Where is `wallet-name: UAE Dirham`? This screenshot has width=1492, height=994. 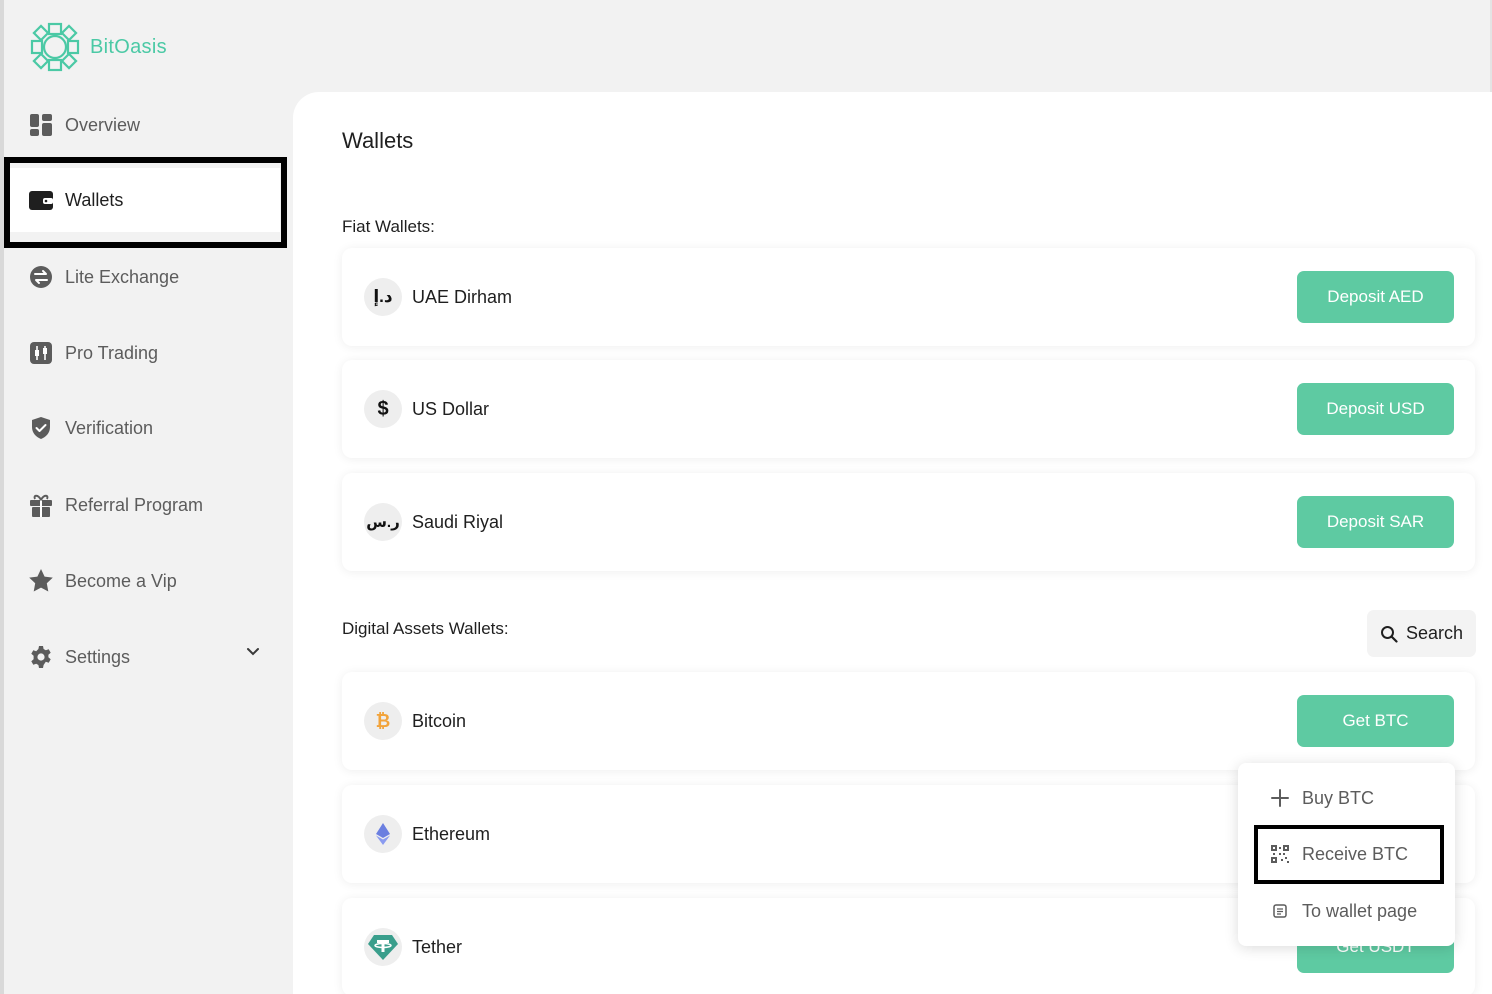 wallet-name: UAE Dirham is located at coordinates (462, 296).